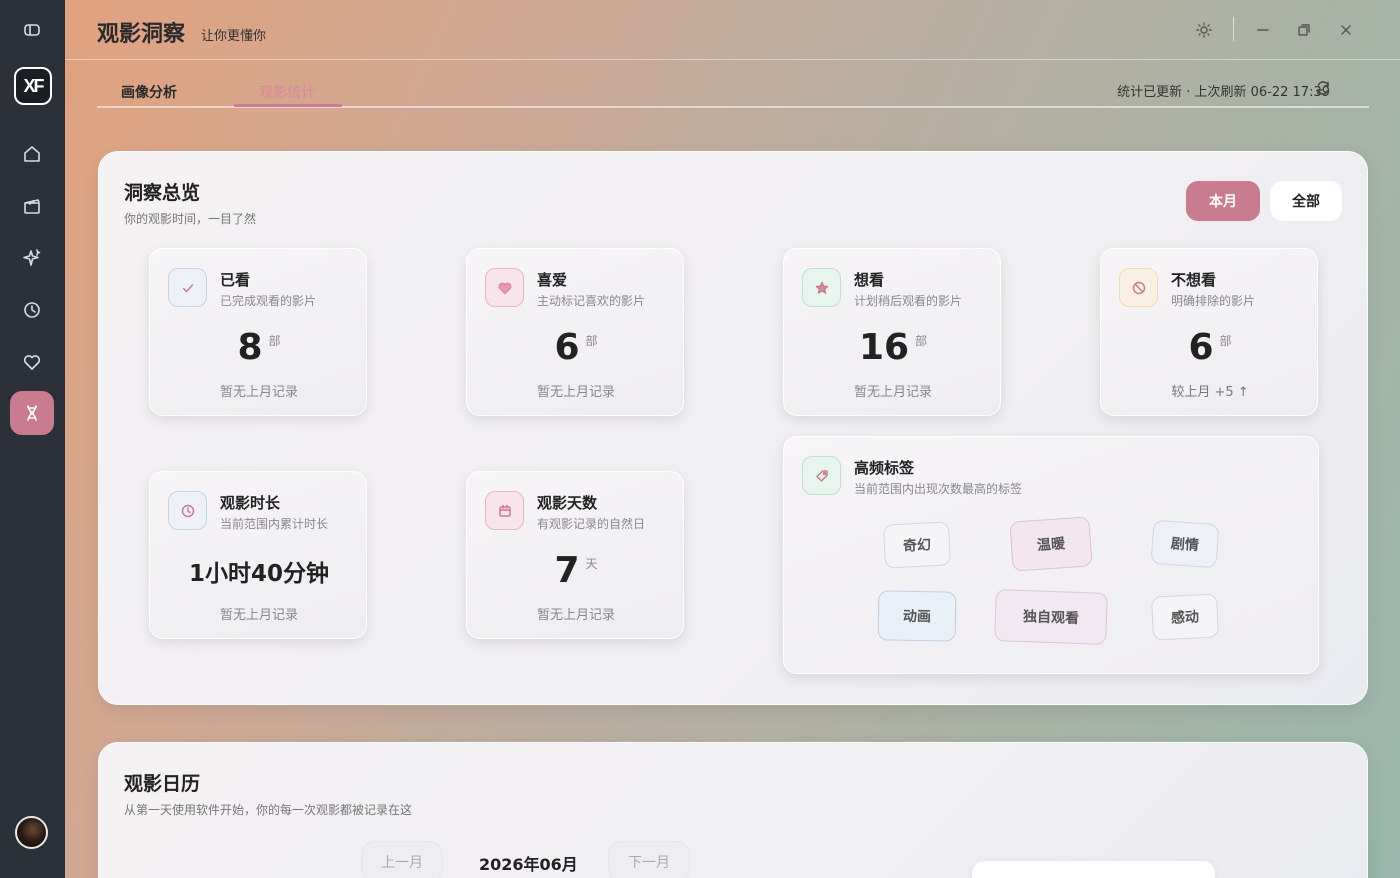 This screenshot has height=878, width=1400. I want to click on sparkle-icon, so click(32, 257).